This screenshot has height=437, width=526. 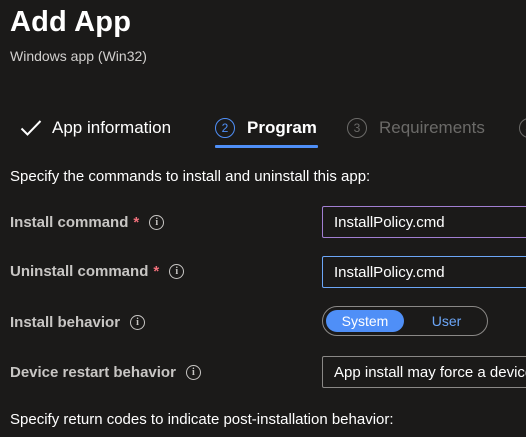 I want to click on active-step-indicator, so click(x=266, y=146).